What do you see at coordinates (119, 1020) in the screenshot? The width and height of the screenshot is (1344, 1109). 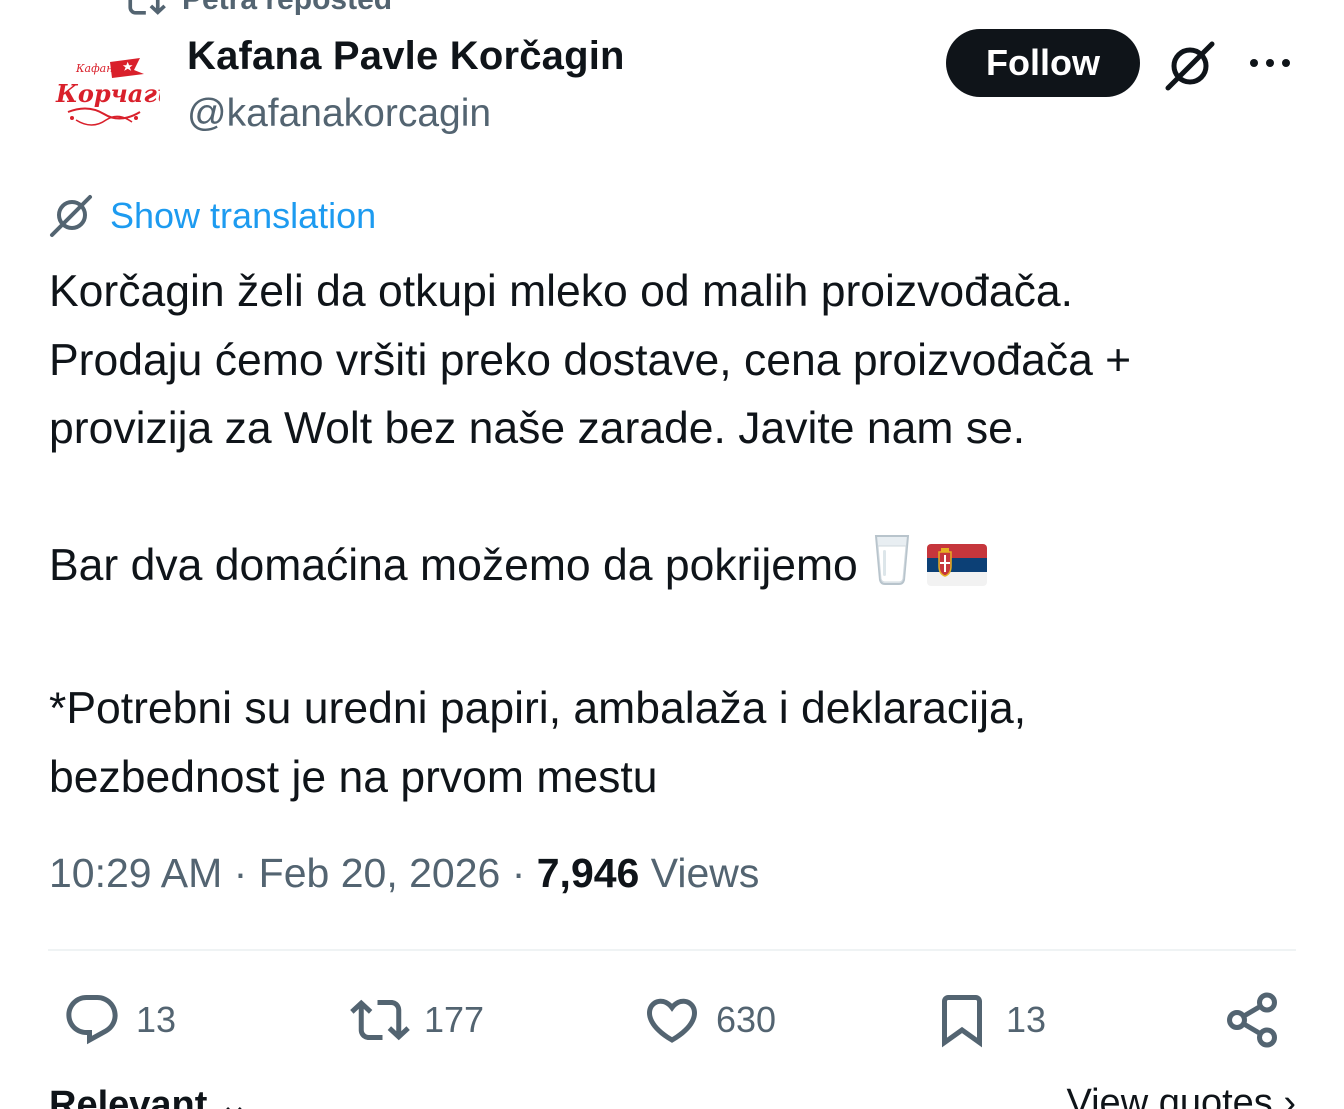 I see `reply-button: 13` at bounding box center [119, 1020].